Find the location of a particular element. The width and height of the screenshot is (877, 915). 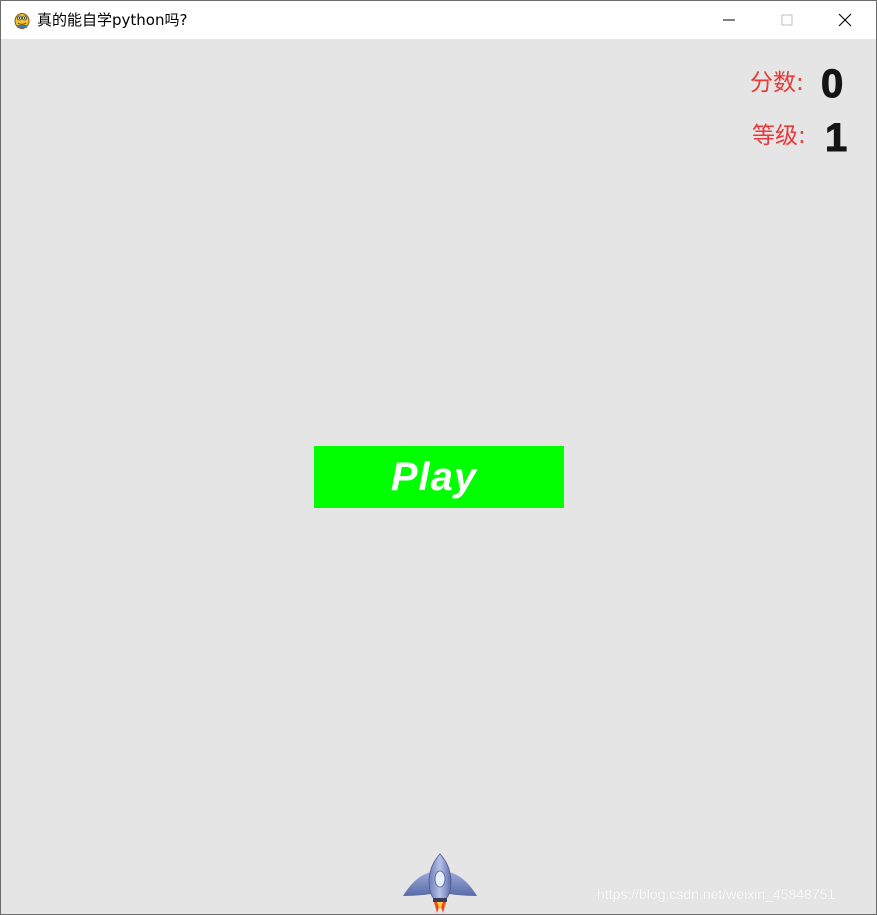

level-label: 等级: is located at coordinates (779, 136).